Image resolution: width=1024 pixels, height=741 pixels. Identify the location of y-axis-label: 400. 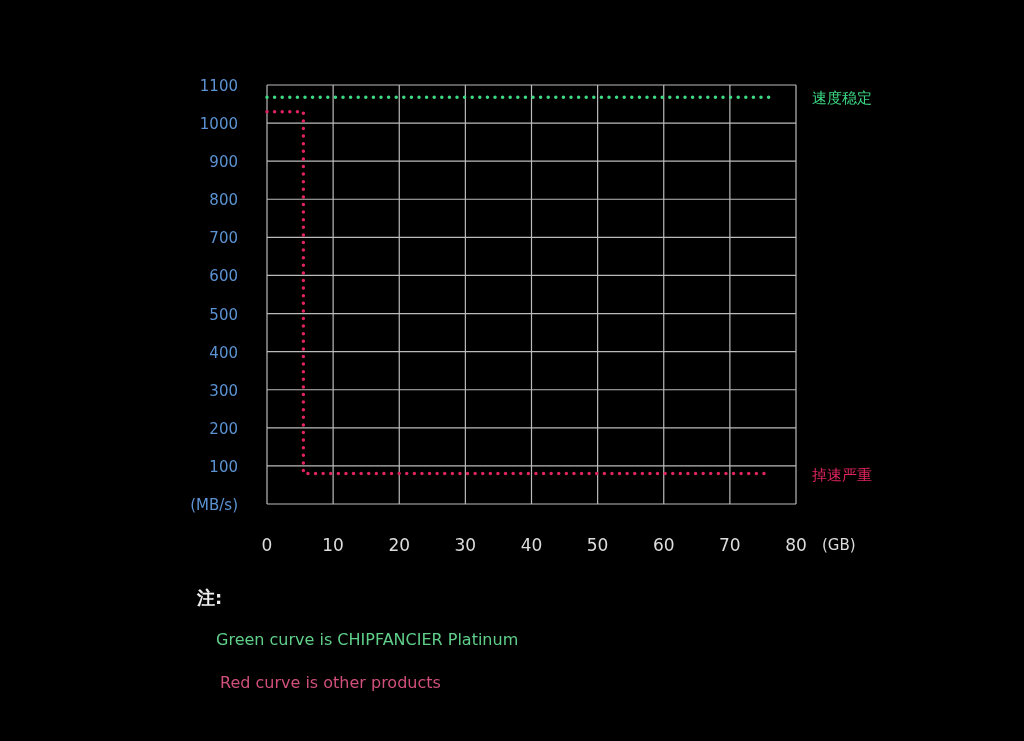
(223, 352).